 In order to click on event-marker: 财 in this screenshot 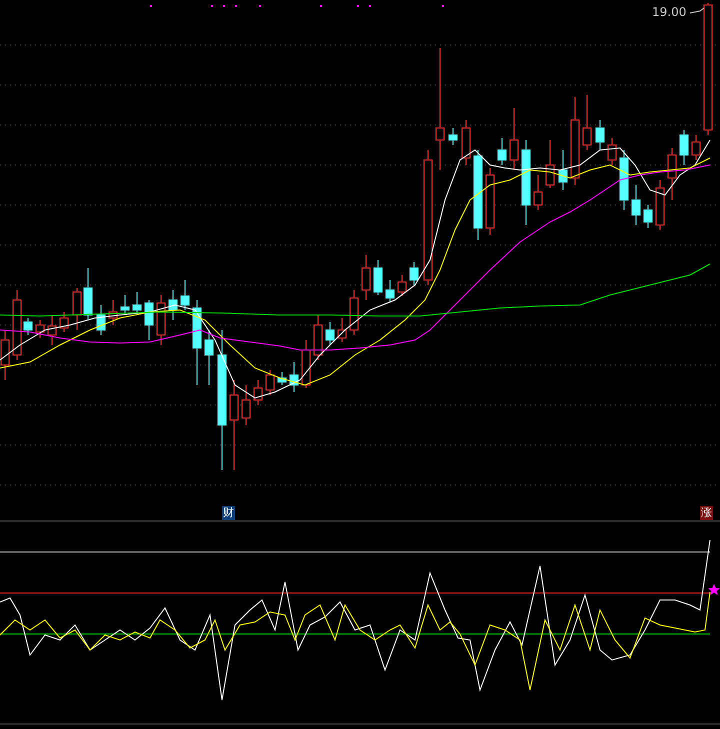, I will do `click(228, 513)`.